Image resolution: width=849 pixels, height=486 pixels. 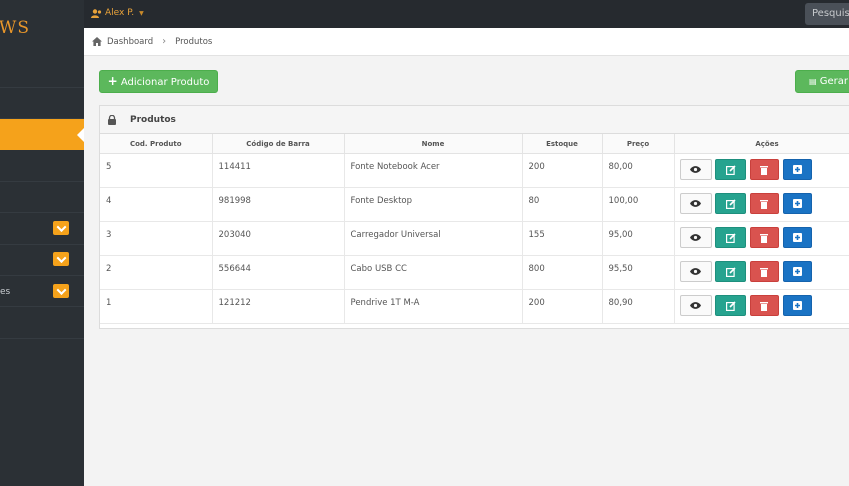 I want to click on search-input: Pesquisar, so click(x=827, y=14).